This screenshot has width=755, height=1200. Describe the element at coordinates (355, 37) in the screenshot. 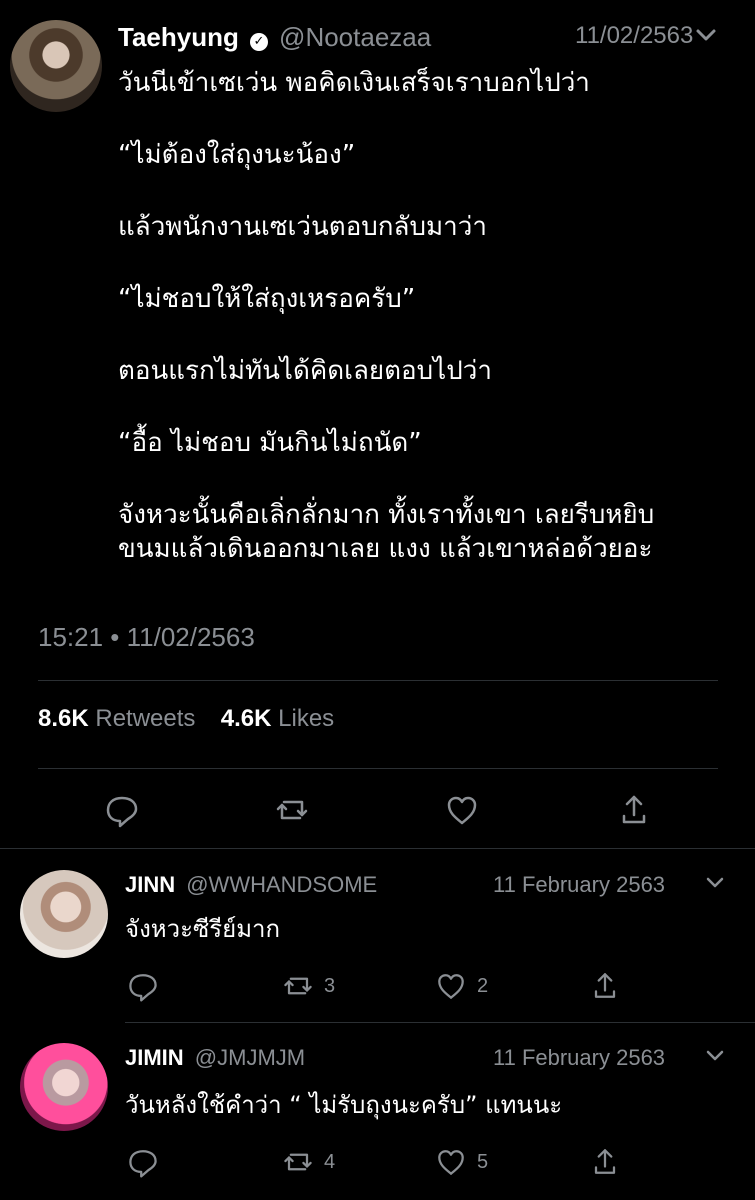

I see `author-handle: @Nootaezaa` at that location.